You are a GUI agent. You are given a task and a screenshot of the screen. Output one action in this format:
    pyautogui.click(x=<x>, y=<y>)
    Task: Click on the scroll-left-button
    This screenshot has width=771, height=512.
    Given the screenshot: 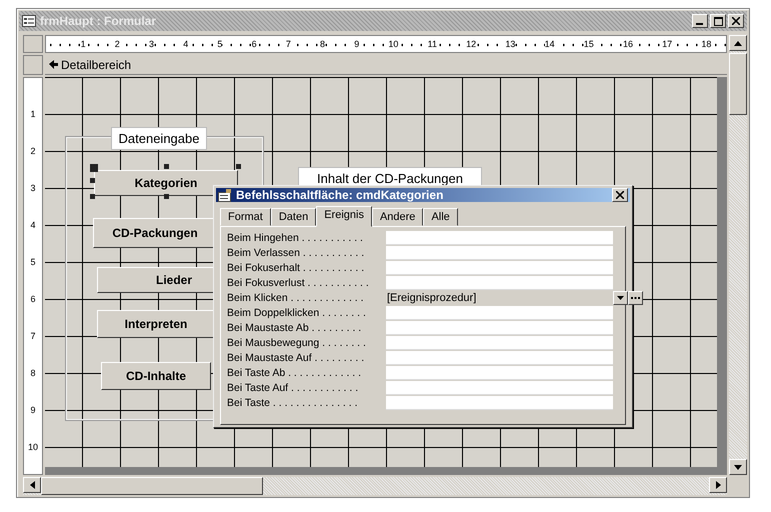 What is the action you would take?
    pyautogui.click(x=32, y=485)
    